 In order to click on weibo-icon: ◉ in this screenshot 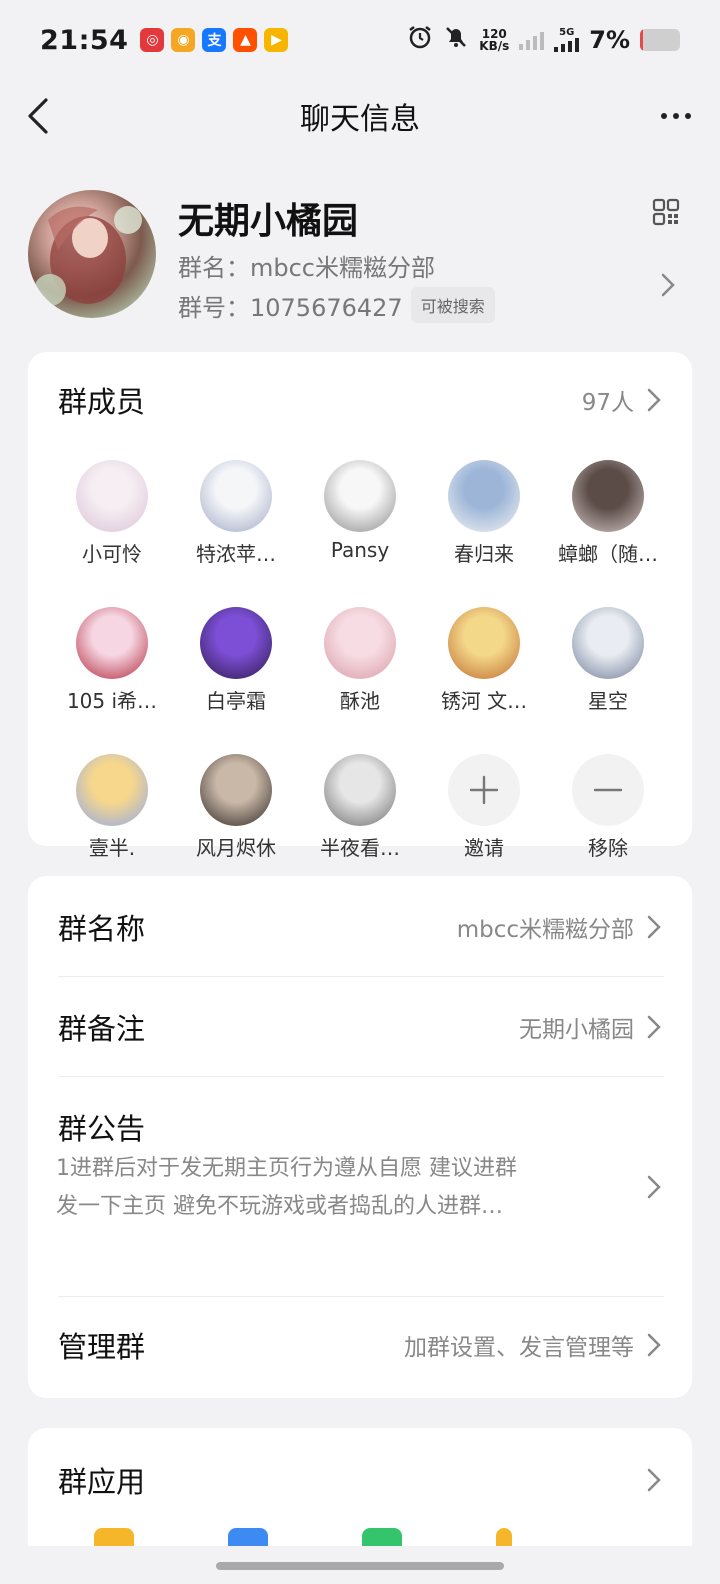, I will do `click(183, 40)`.